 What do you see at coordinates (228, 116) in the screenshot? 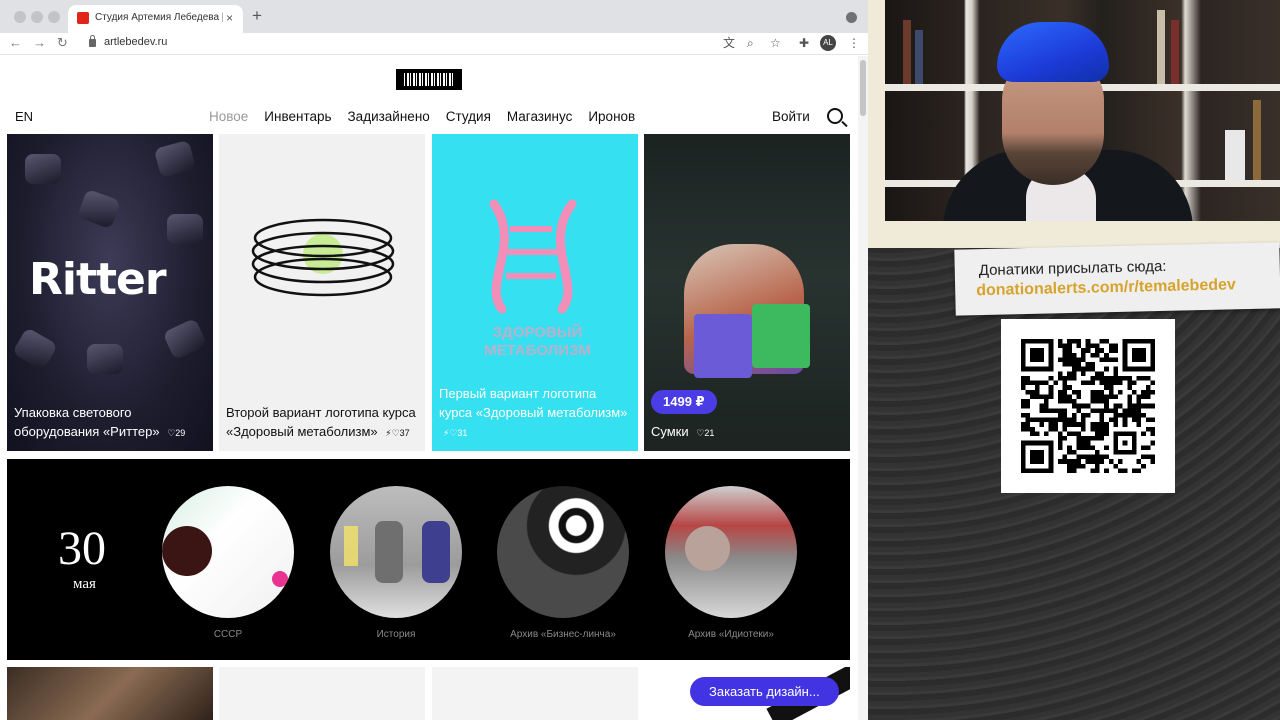
I see `nav-item-new: Новое` at bounding box center [228, 116].